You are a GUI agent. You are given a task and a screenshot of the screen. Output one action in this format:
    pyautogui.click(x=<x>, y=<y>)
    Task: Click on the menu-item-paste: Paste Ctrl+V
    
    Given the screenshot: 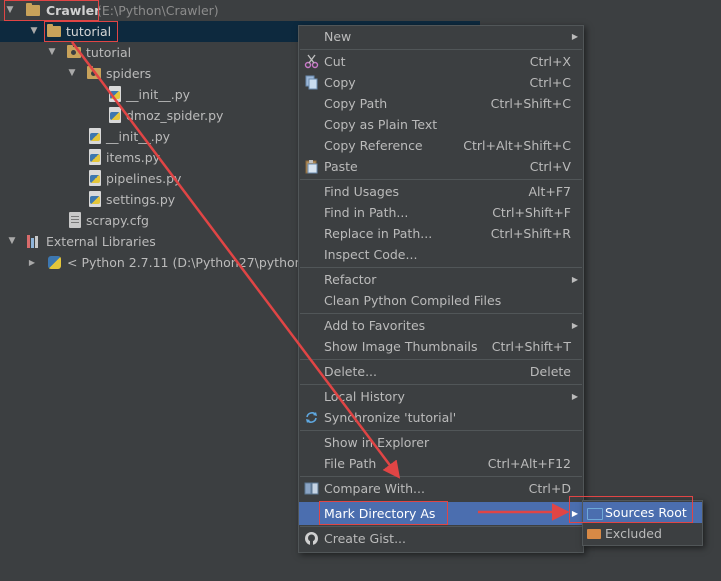 What is the action you would take?
    pyautogui.click(x=441, y=166)
    